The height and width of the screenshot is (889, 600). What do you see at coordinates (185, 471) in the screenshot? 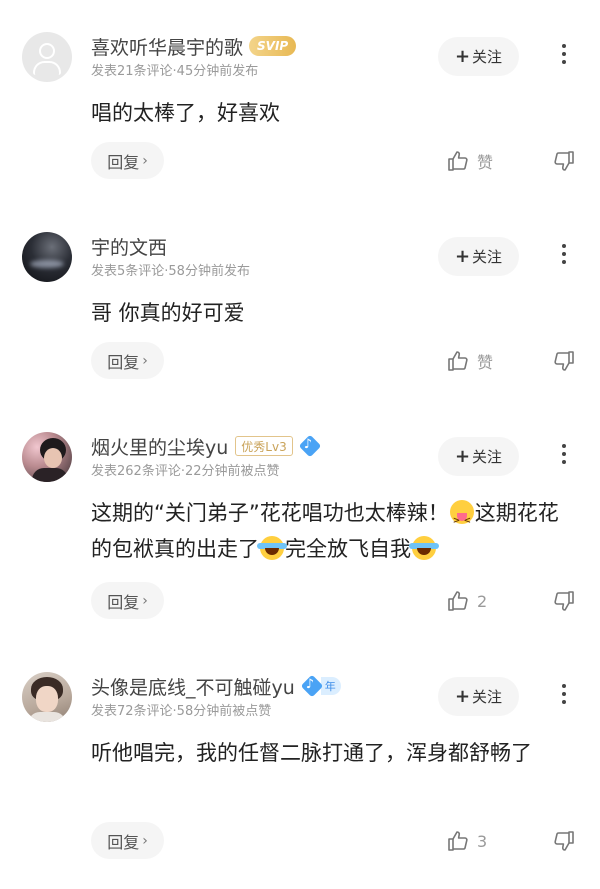
I see `comment-meta: 发表262条评论·22分钟前被点赞` at bounding box center [185, 471].